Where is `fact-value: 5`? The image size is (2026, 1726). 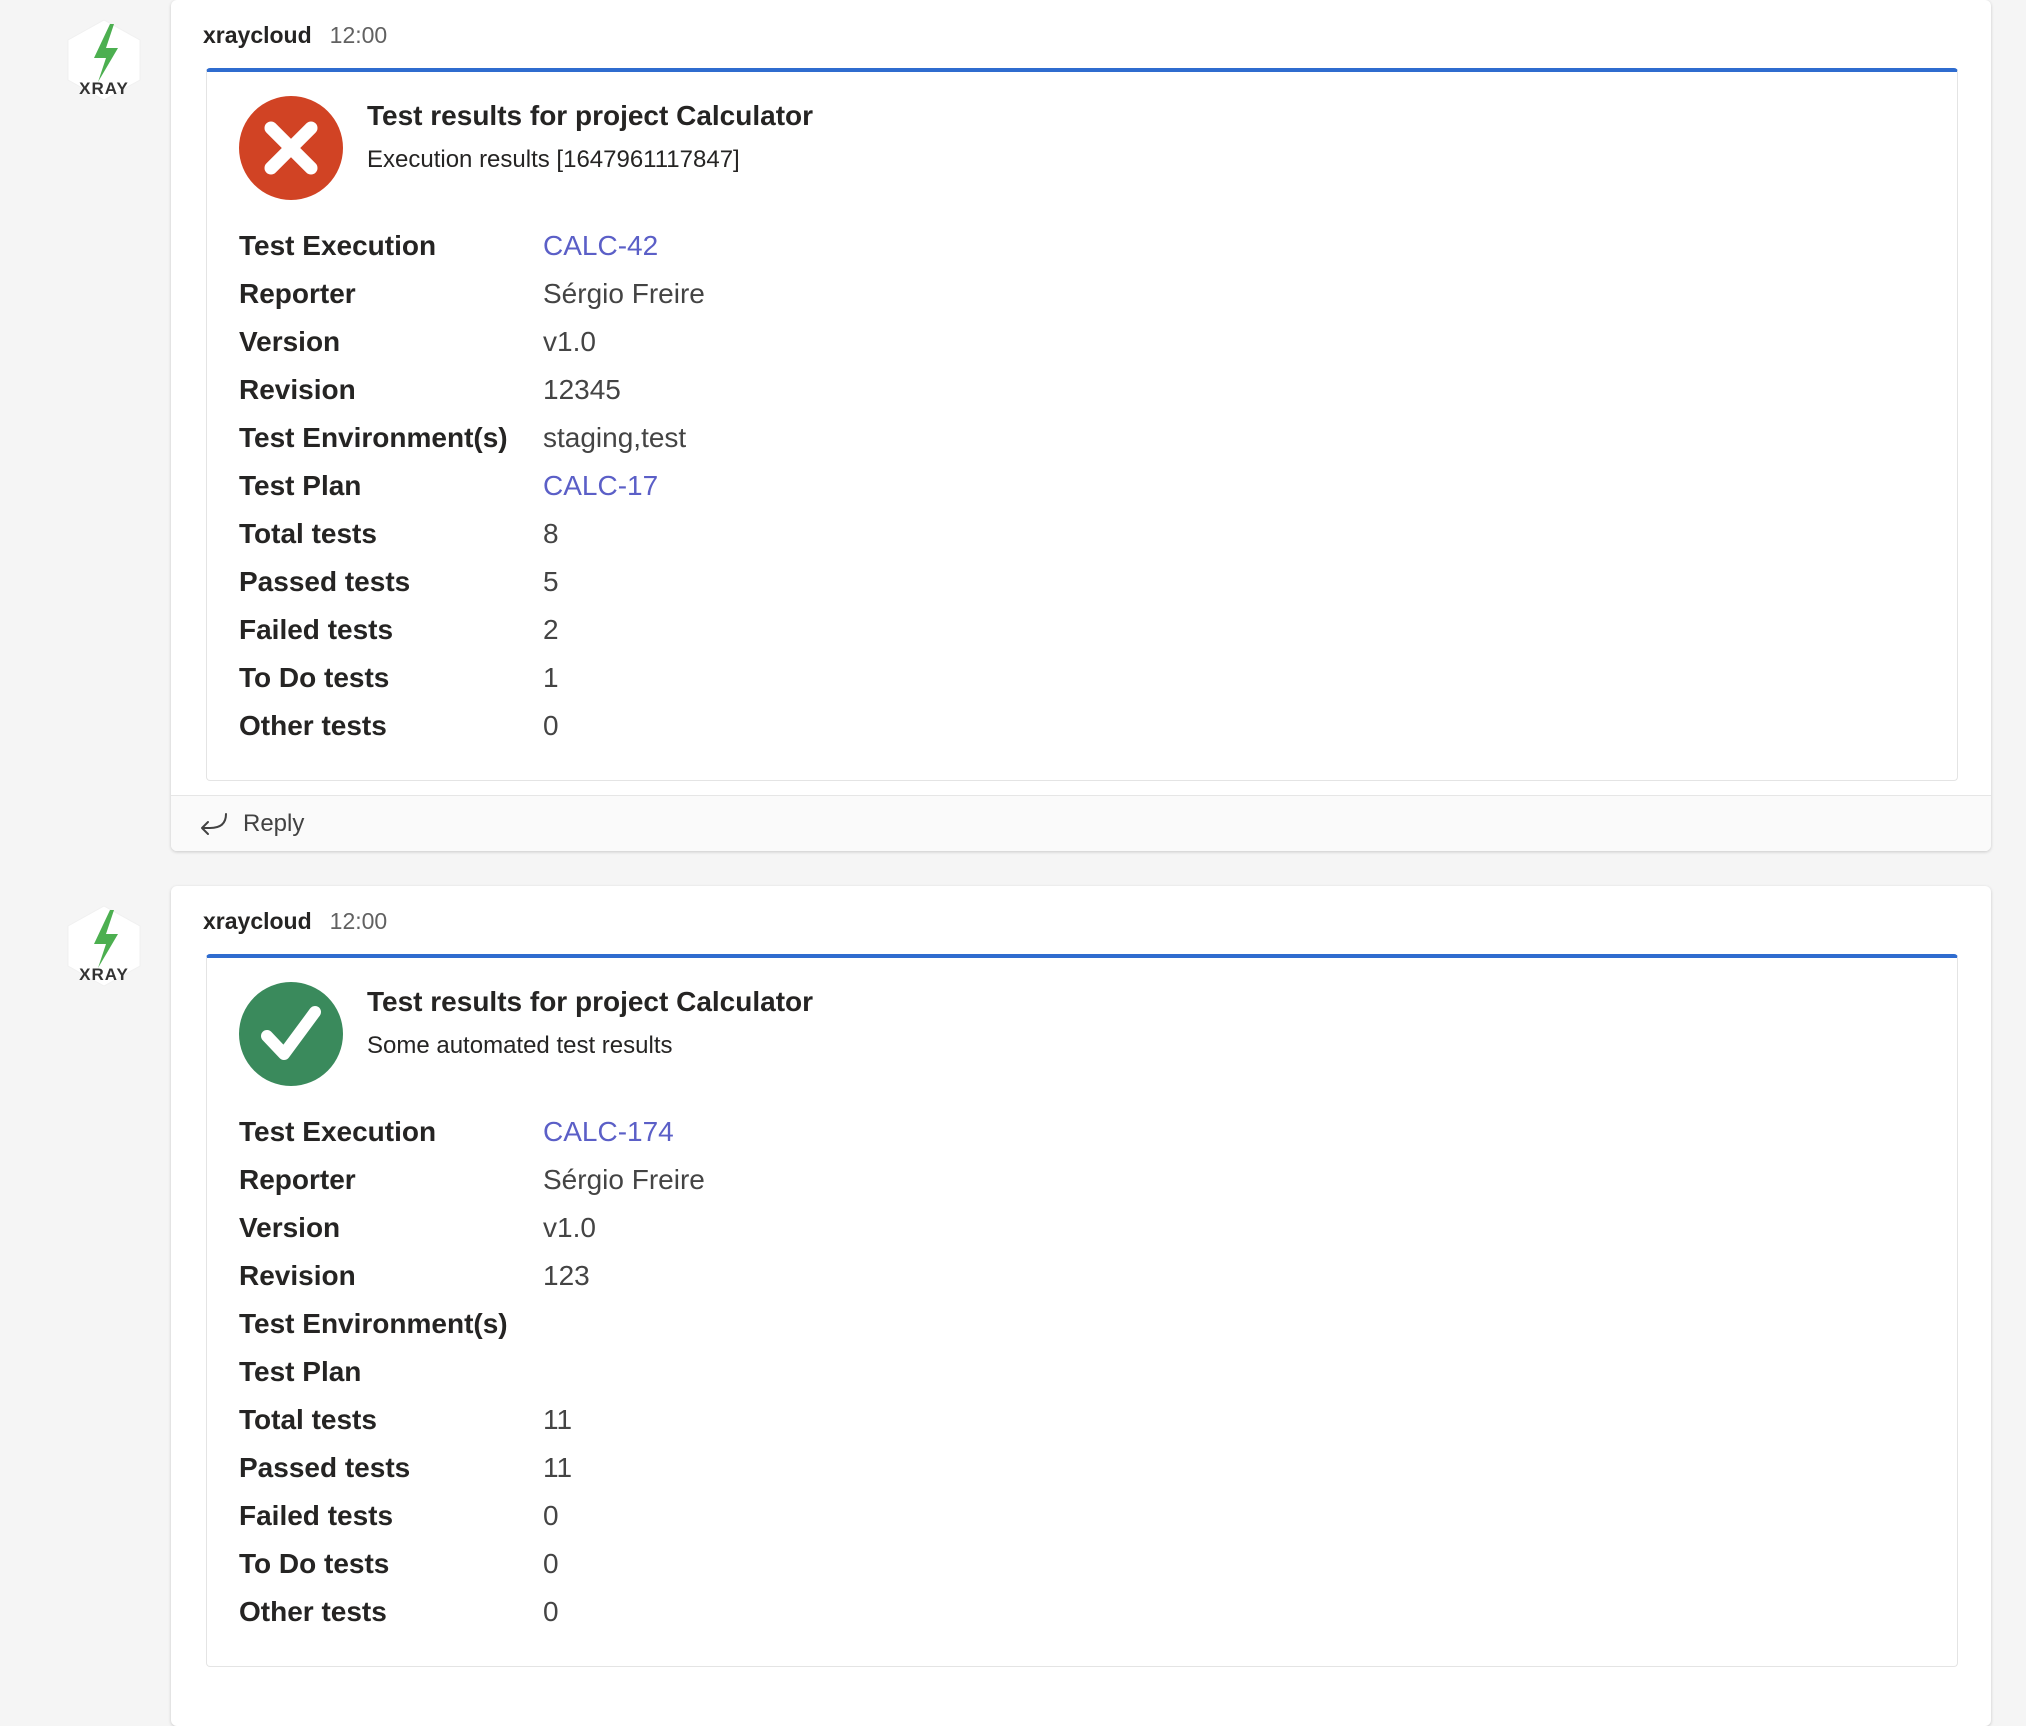 fact-value: 5 is located at coordinates (551, 581).